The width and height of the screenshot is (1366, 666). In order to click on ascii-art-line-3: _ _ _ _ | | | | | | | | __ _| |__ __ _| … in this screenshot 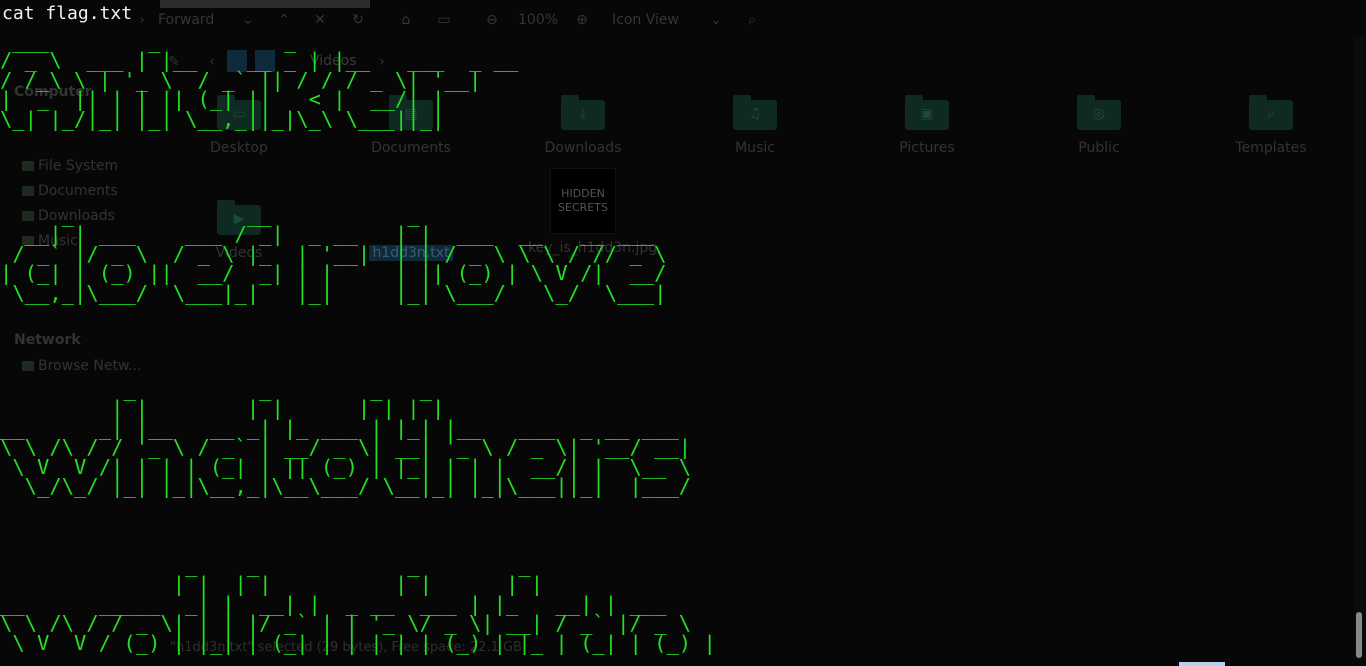, I will do `click(346, 438)`.